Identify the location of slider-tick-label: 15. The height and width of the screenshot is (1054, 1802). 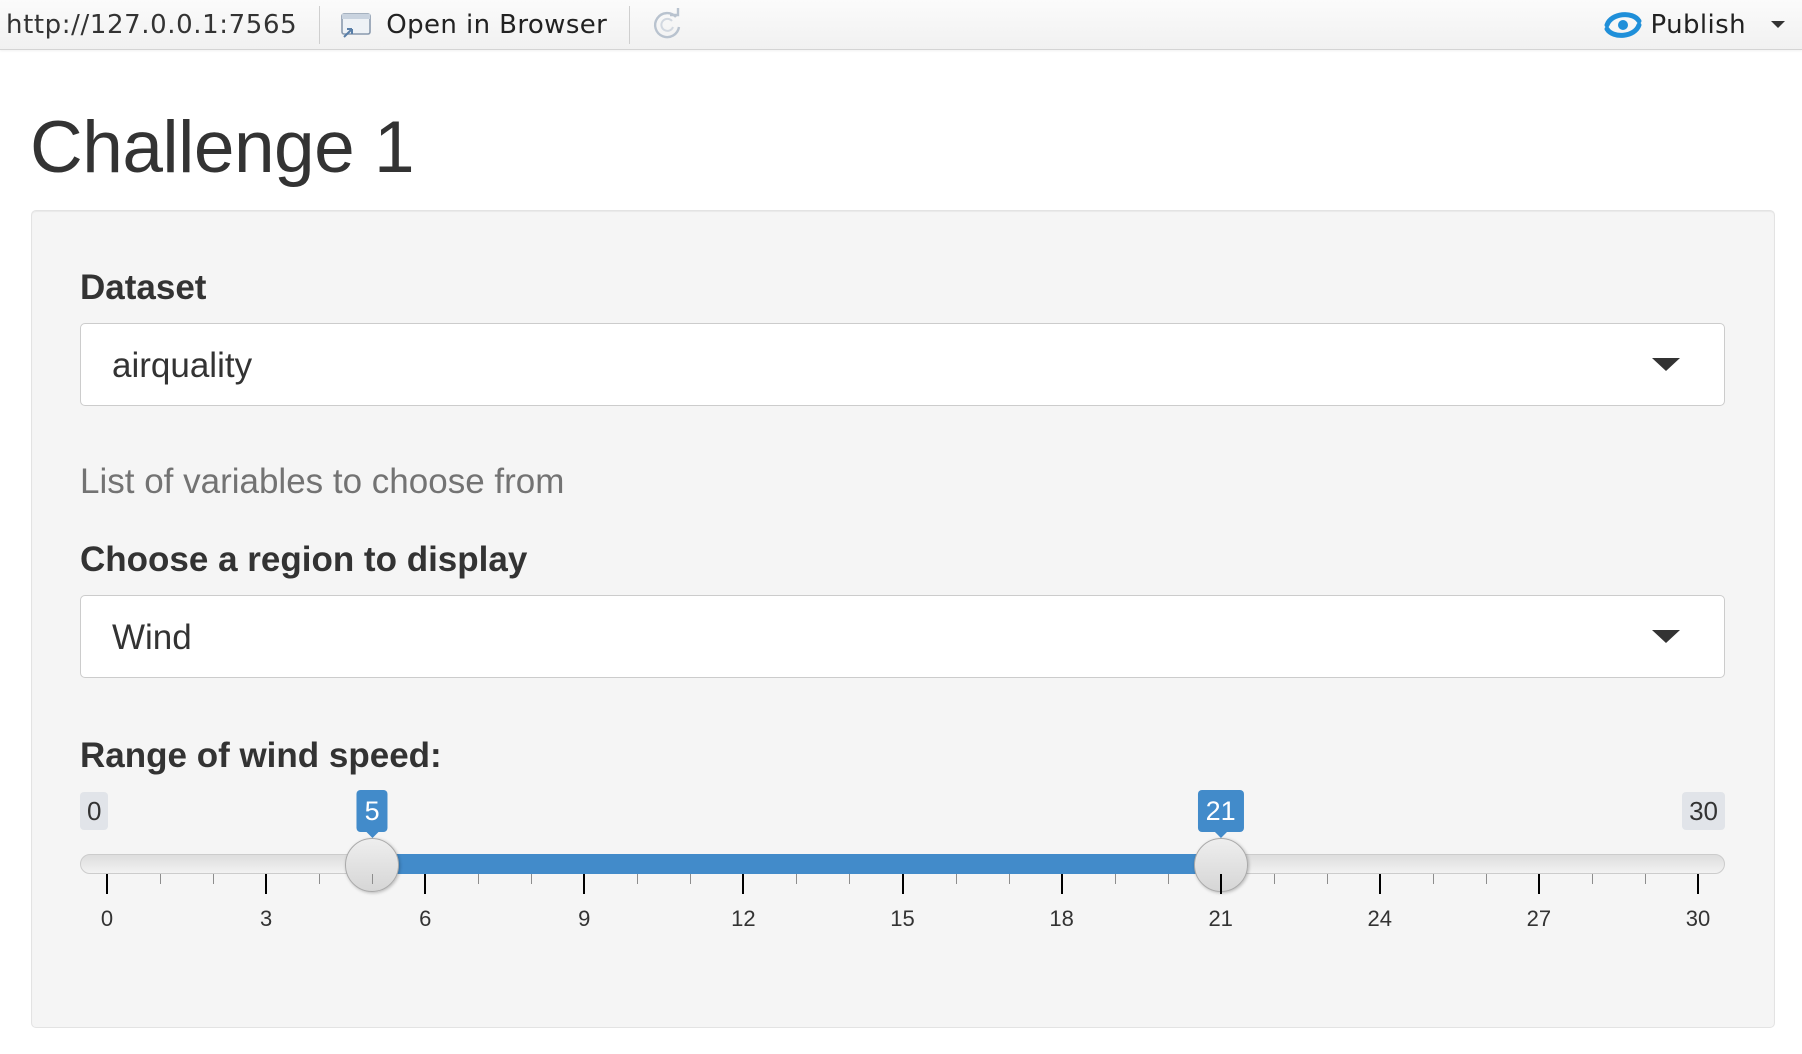
(902, 918).